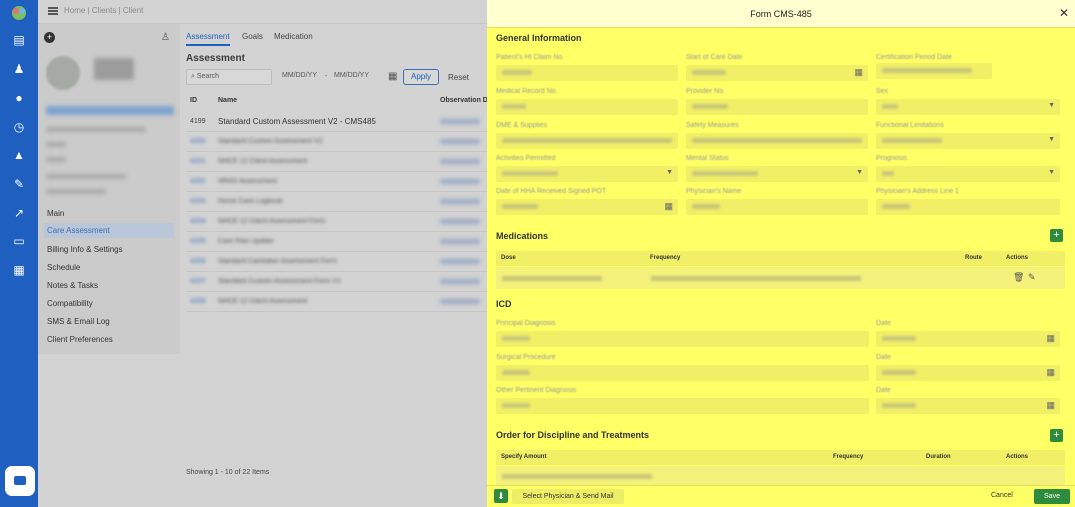  What do you see at coordinates (336, 242) in the screenshot?
I see `table-row: 4205 Care Plan Update` at bounding box center [336, 242].